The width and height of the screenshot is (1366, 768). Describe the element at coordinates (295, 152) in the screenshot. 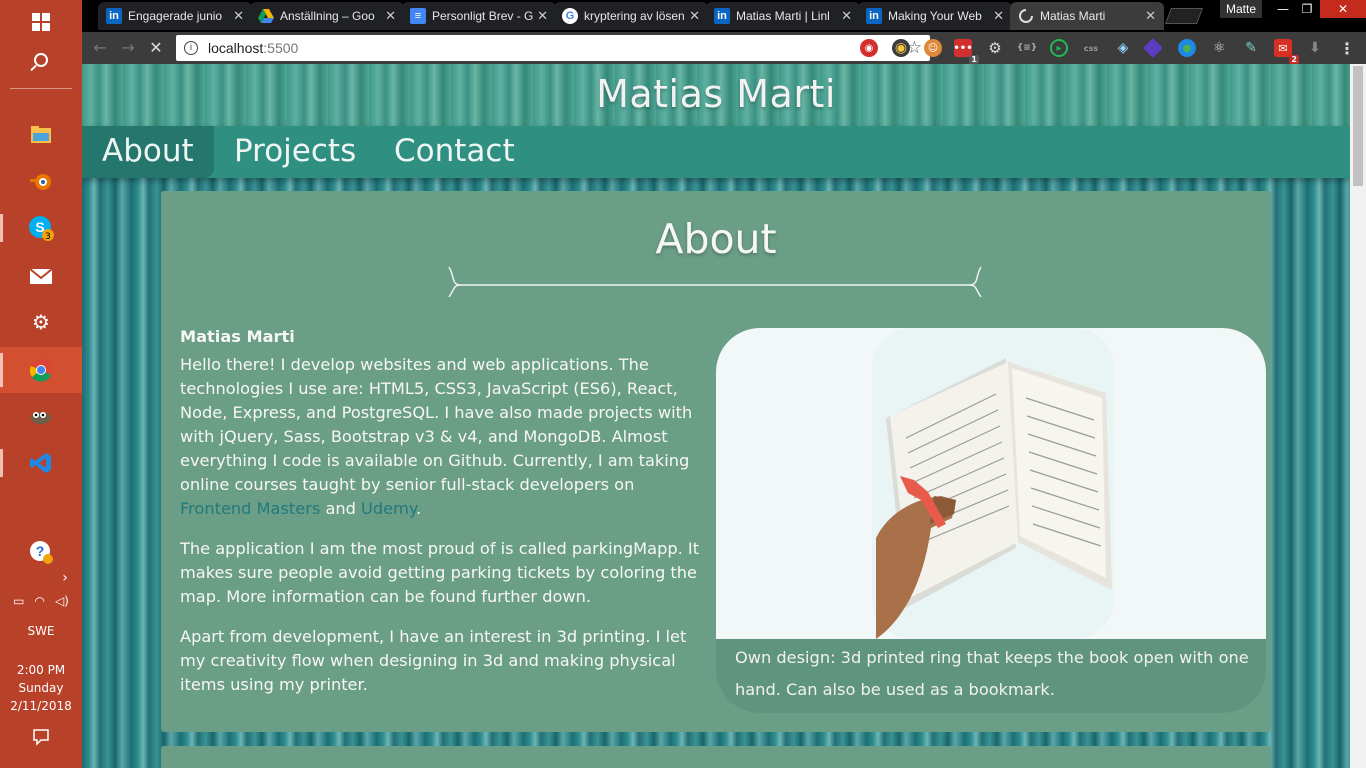

I see `nav-projects: Projects` at that location.